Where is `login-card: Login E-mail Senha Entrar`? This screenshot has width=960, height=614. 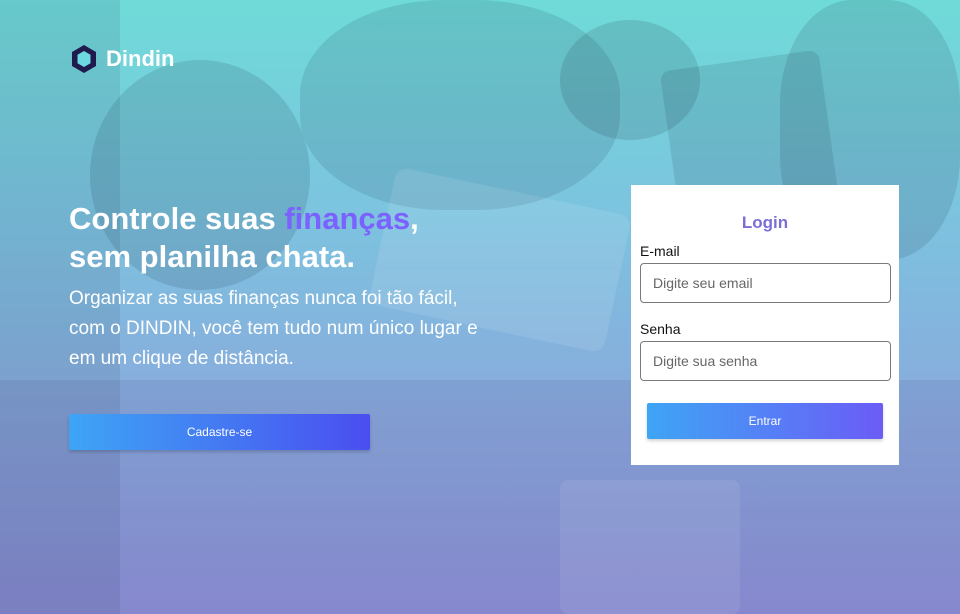 login-card: Login E-mail Senha Entrar is located at coordinates (765, 325).